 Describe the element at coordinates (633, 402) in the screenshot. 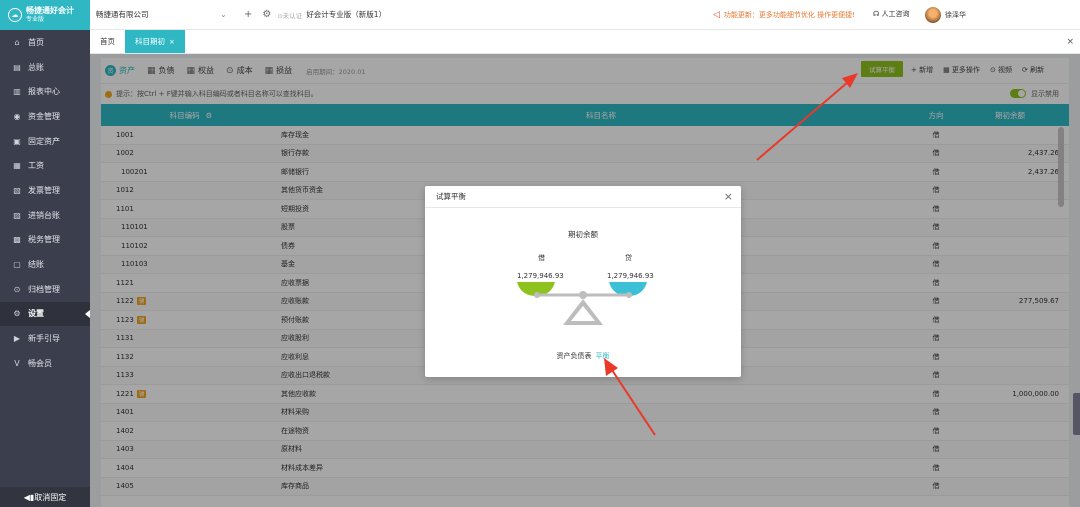

I see `annotation-arrow-to-status` at that location.